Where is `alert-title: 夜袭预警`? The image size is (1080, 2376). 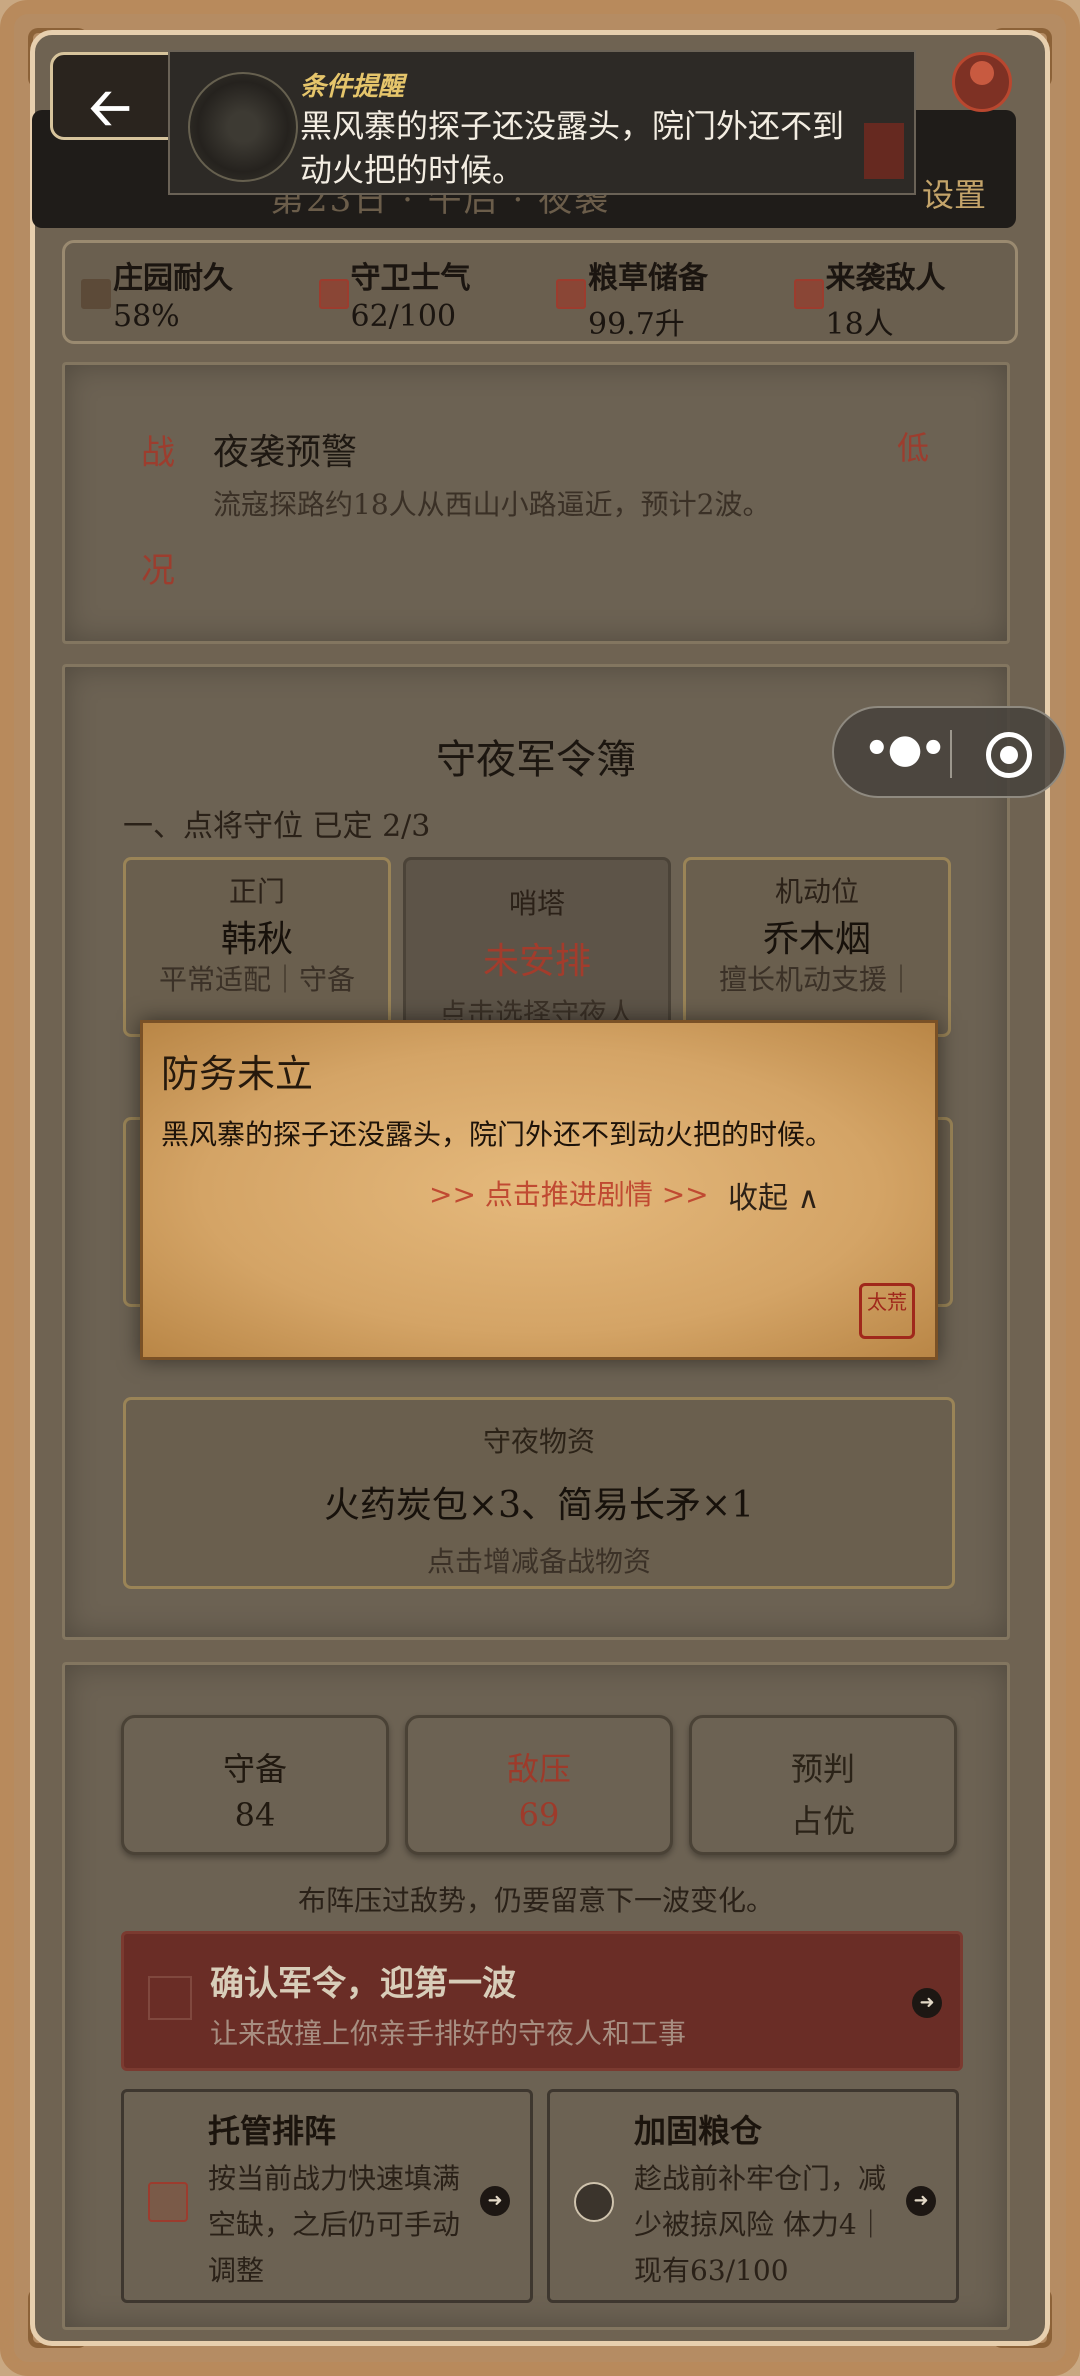 alert-title: 夜袭预警 is located at coordinates (285, 452).